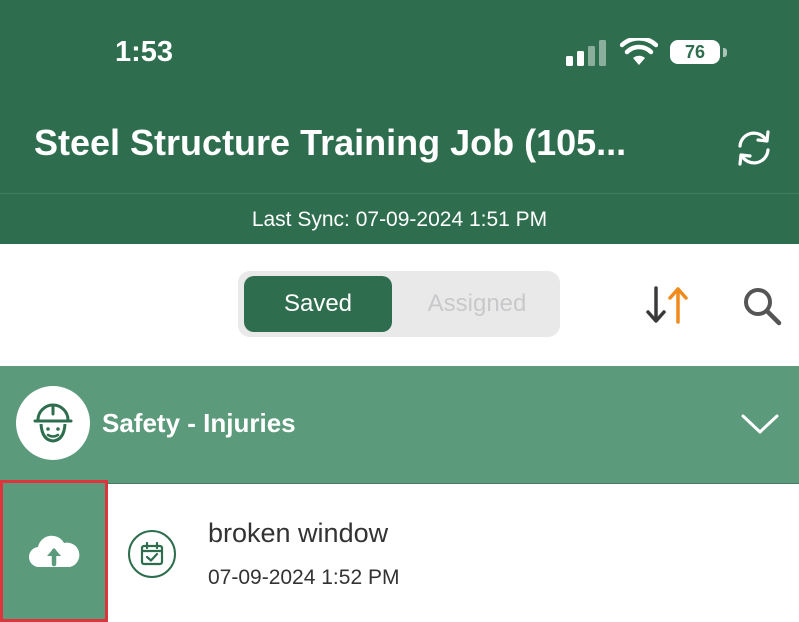 Image resolution: width=799 pixels, height=622 pixels. I want to click on item-type-badge, so click(152, 554).